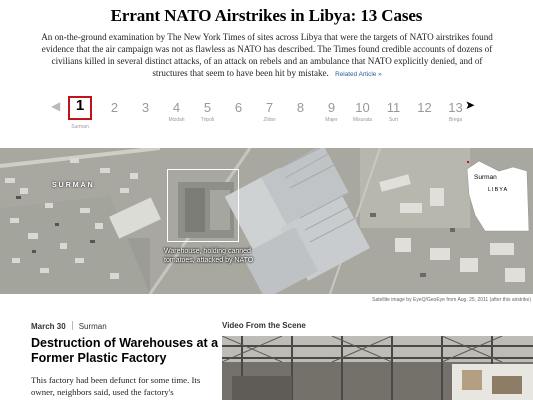 Image resolution: width=533 pixels, height=400 pixels. Describe the element at coordinates (55, 106) in the screenshot. I see `left-arrow-icon: ◀` at that location.